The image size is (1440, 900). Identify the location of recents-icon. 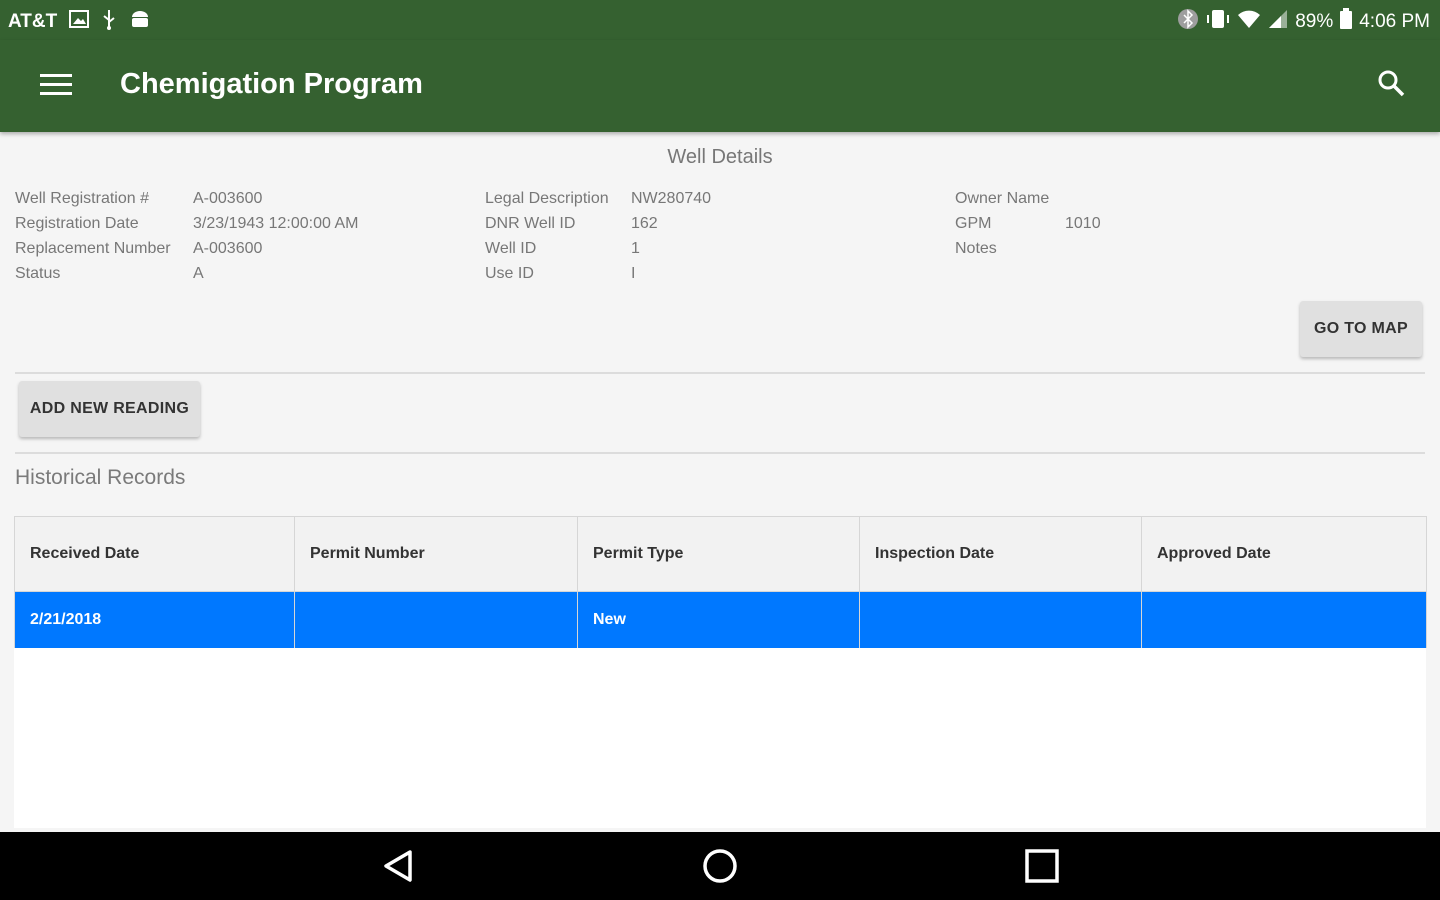
(1042, 866).